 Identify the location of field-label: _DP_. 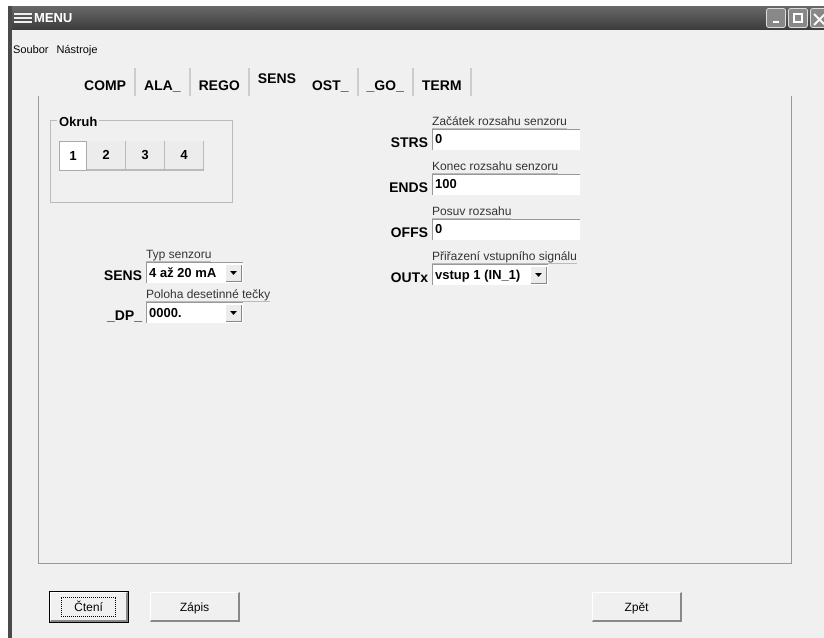
(125, 315).